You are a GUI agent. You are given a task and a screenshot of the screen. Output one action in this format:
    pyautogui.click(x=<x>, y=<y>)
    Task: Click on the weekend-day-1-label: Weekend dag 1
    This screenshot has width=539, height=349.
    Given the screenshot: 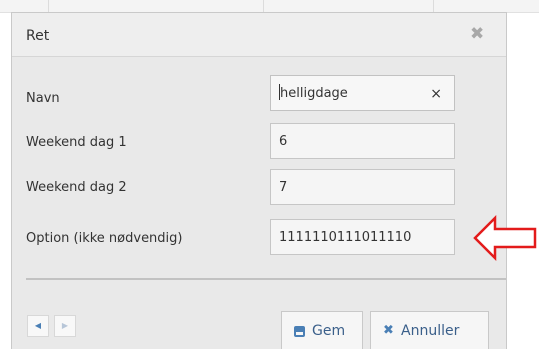 What is the action you would take?
    pyautogui.click(x=76, y=142)
    